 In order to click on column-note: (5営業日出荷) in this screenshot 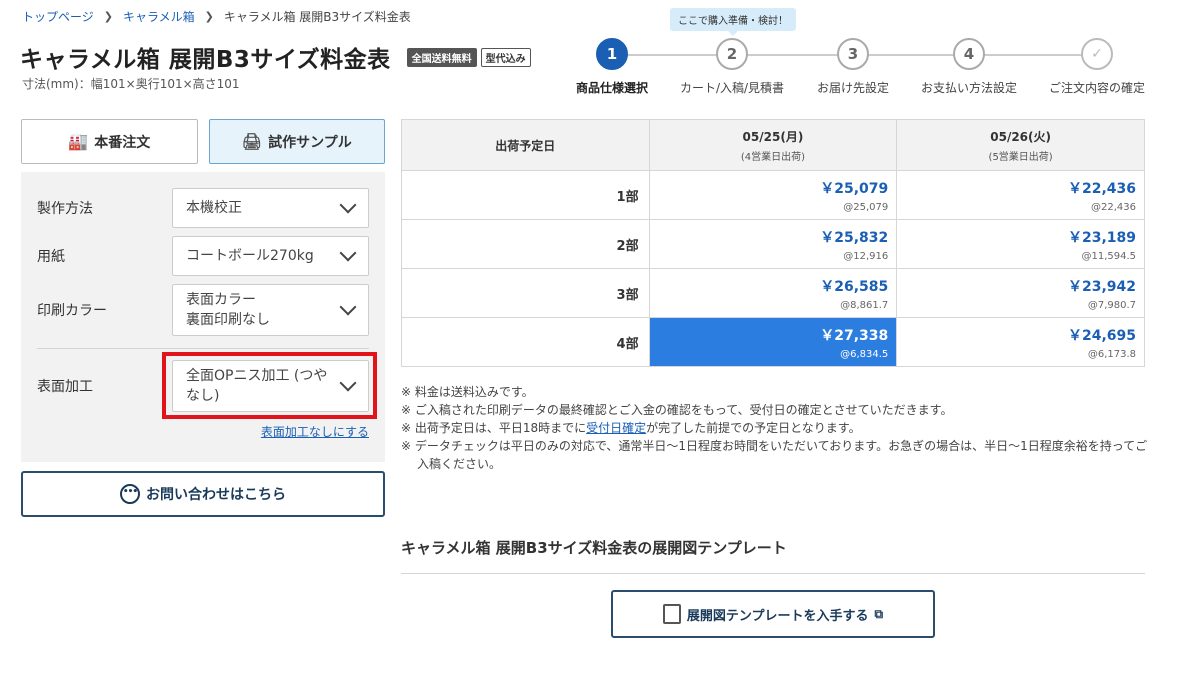, I will do `click(1020, 157)`.